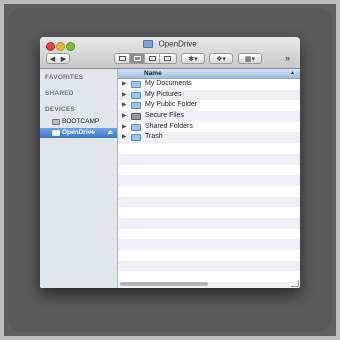 The image size is (340, 340). What do you see at coordinates (60, 109) in the screenshot?
I see `sidebar-section-devices: DEVICES` at bounding box center [60, 109].